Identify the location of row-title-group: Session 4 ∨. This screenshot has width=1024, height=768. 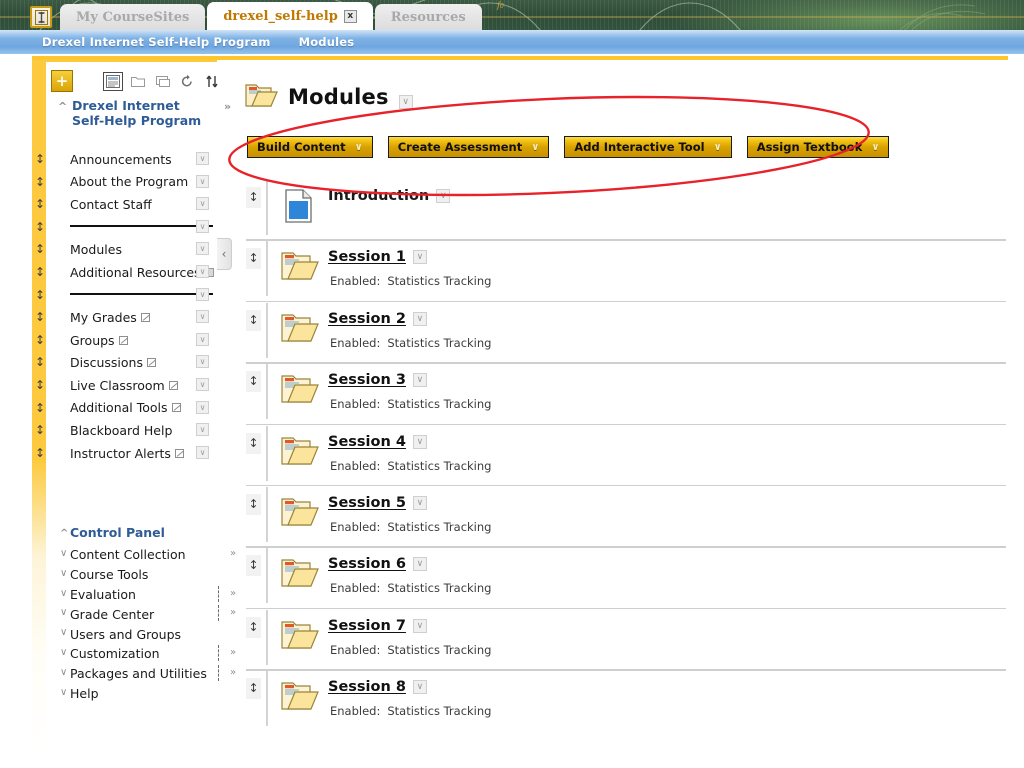
(377, 442).